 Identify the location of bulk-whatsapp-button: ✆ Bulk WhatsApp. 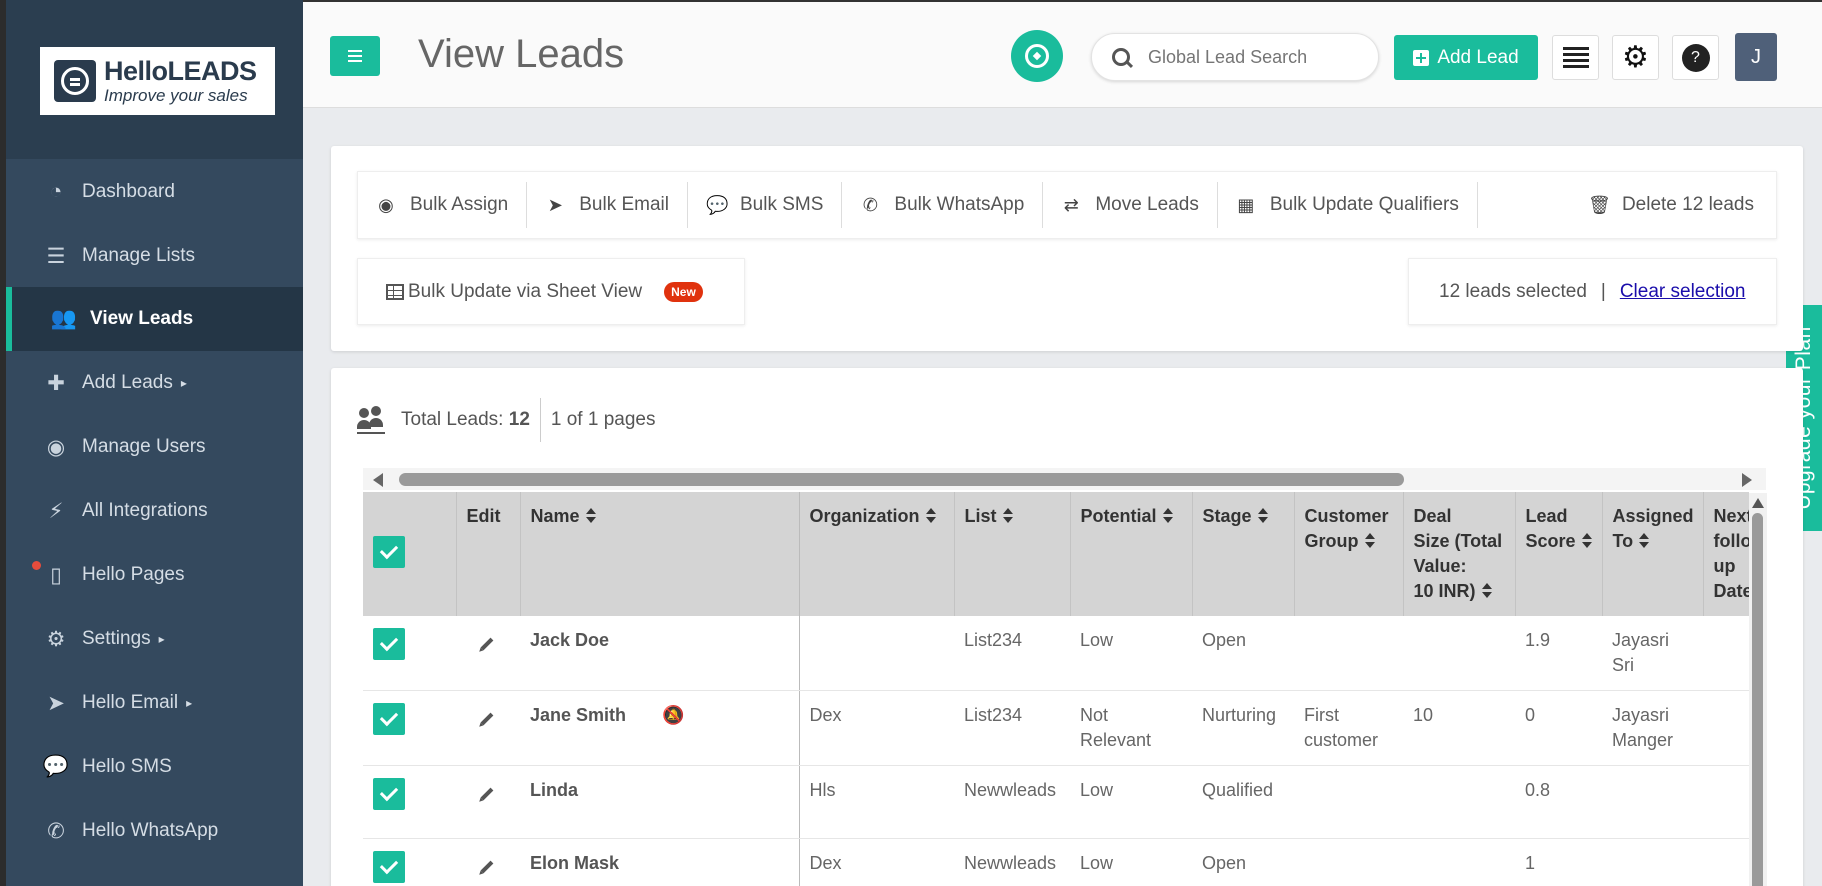
(943, 205).